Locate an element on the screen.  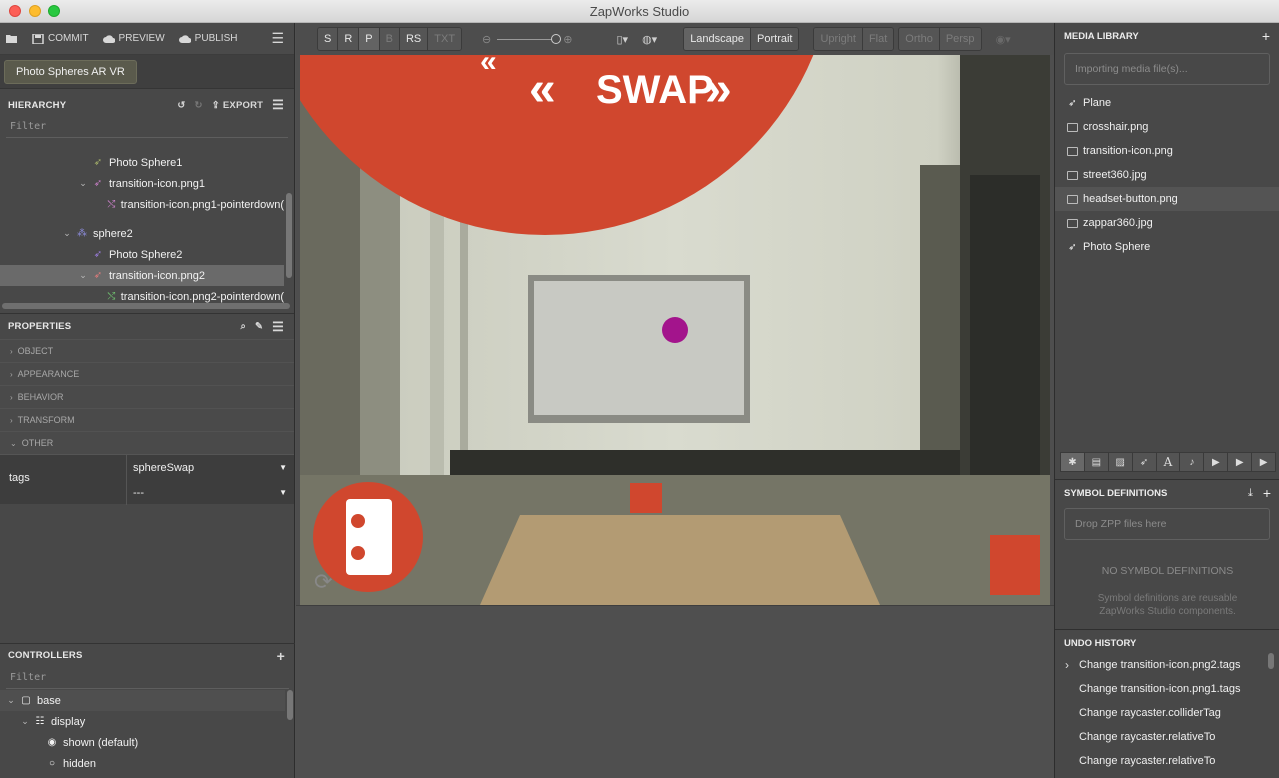
search-icon: ⌕ is located at coordinates (243, 326).